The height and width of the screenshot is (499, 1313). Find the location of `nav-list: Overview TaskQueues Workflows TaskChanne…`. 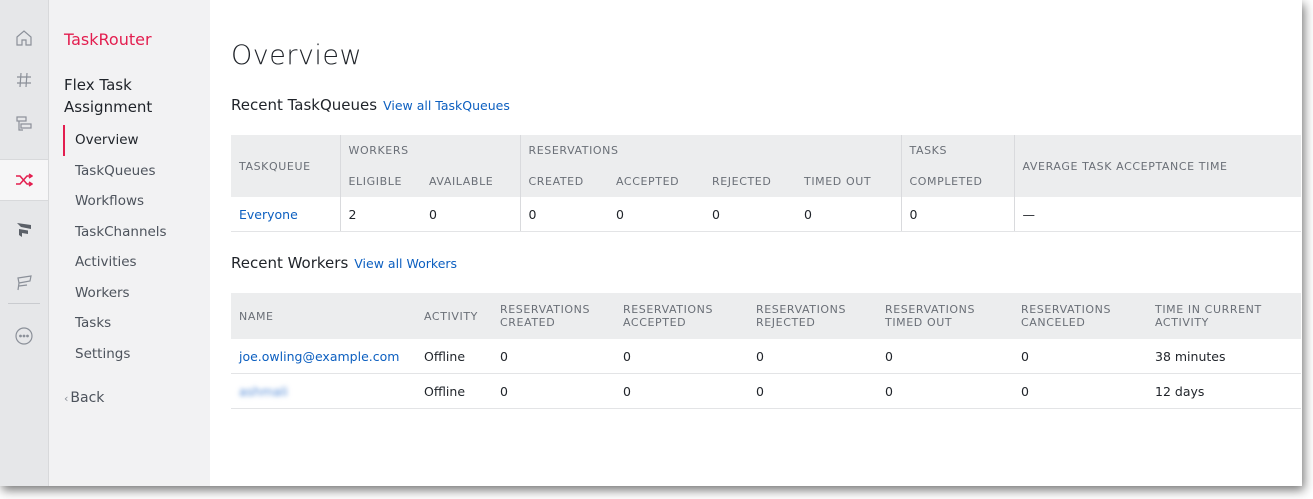

nav-list: Overview TaskQueues Workflows TaskChanne… is located at coordinates (115, 247).